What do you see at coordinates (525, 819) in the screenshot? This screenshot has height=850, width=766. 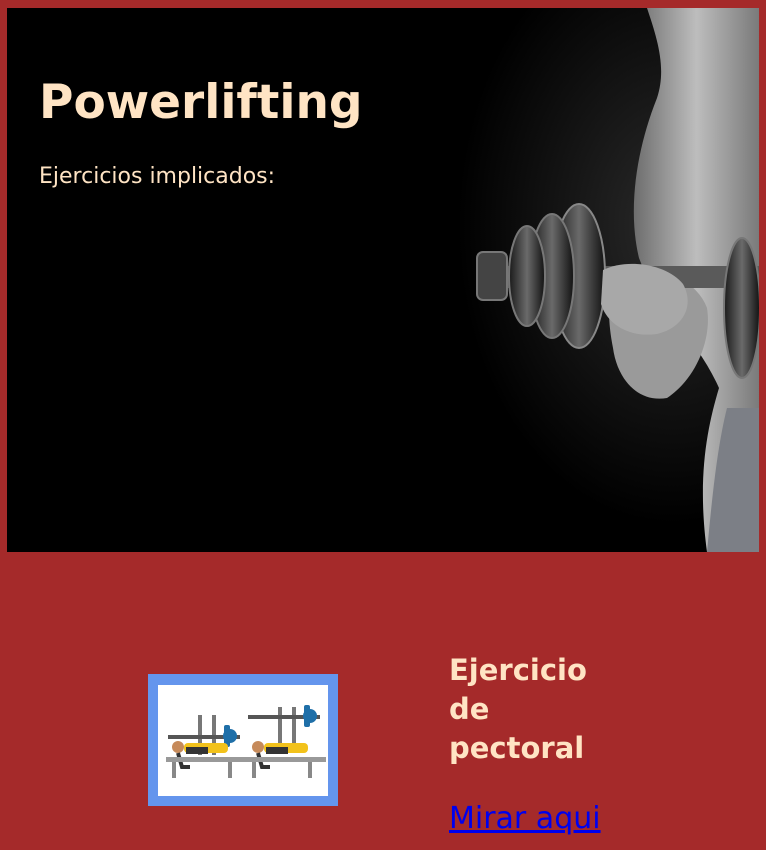 I see `view-exercise-link: Mirar aqui` at bounding box center [525, 819].